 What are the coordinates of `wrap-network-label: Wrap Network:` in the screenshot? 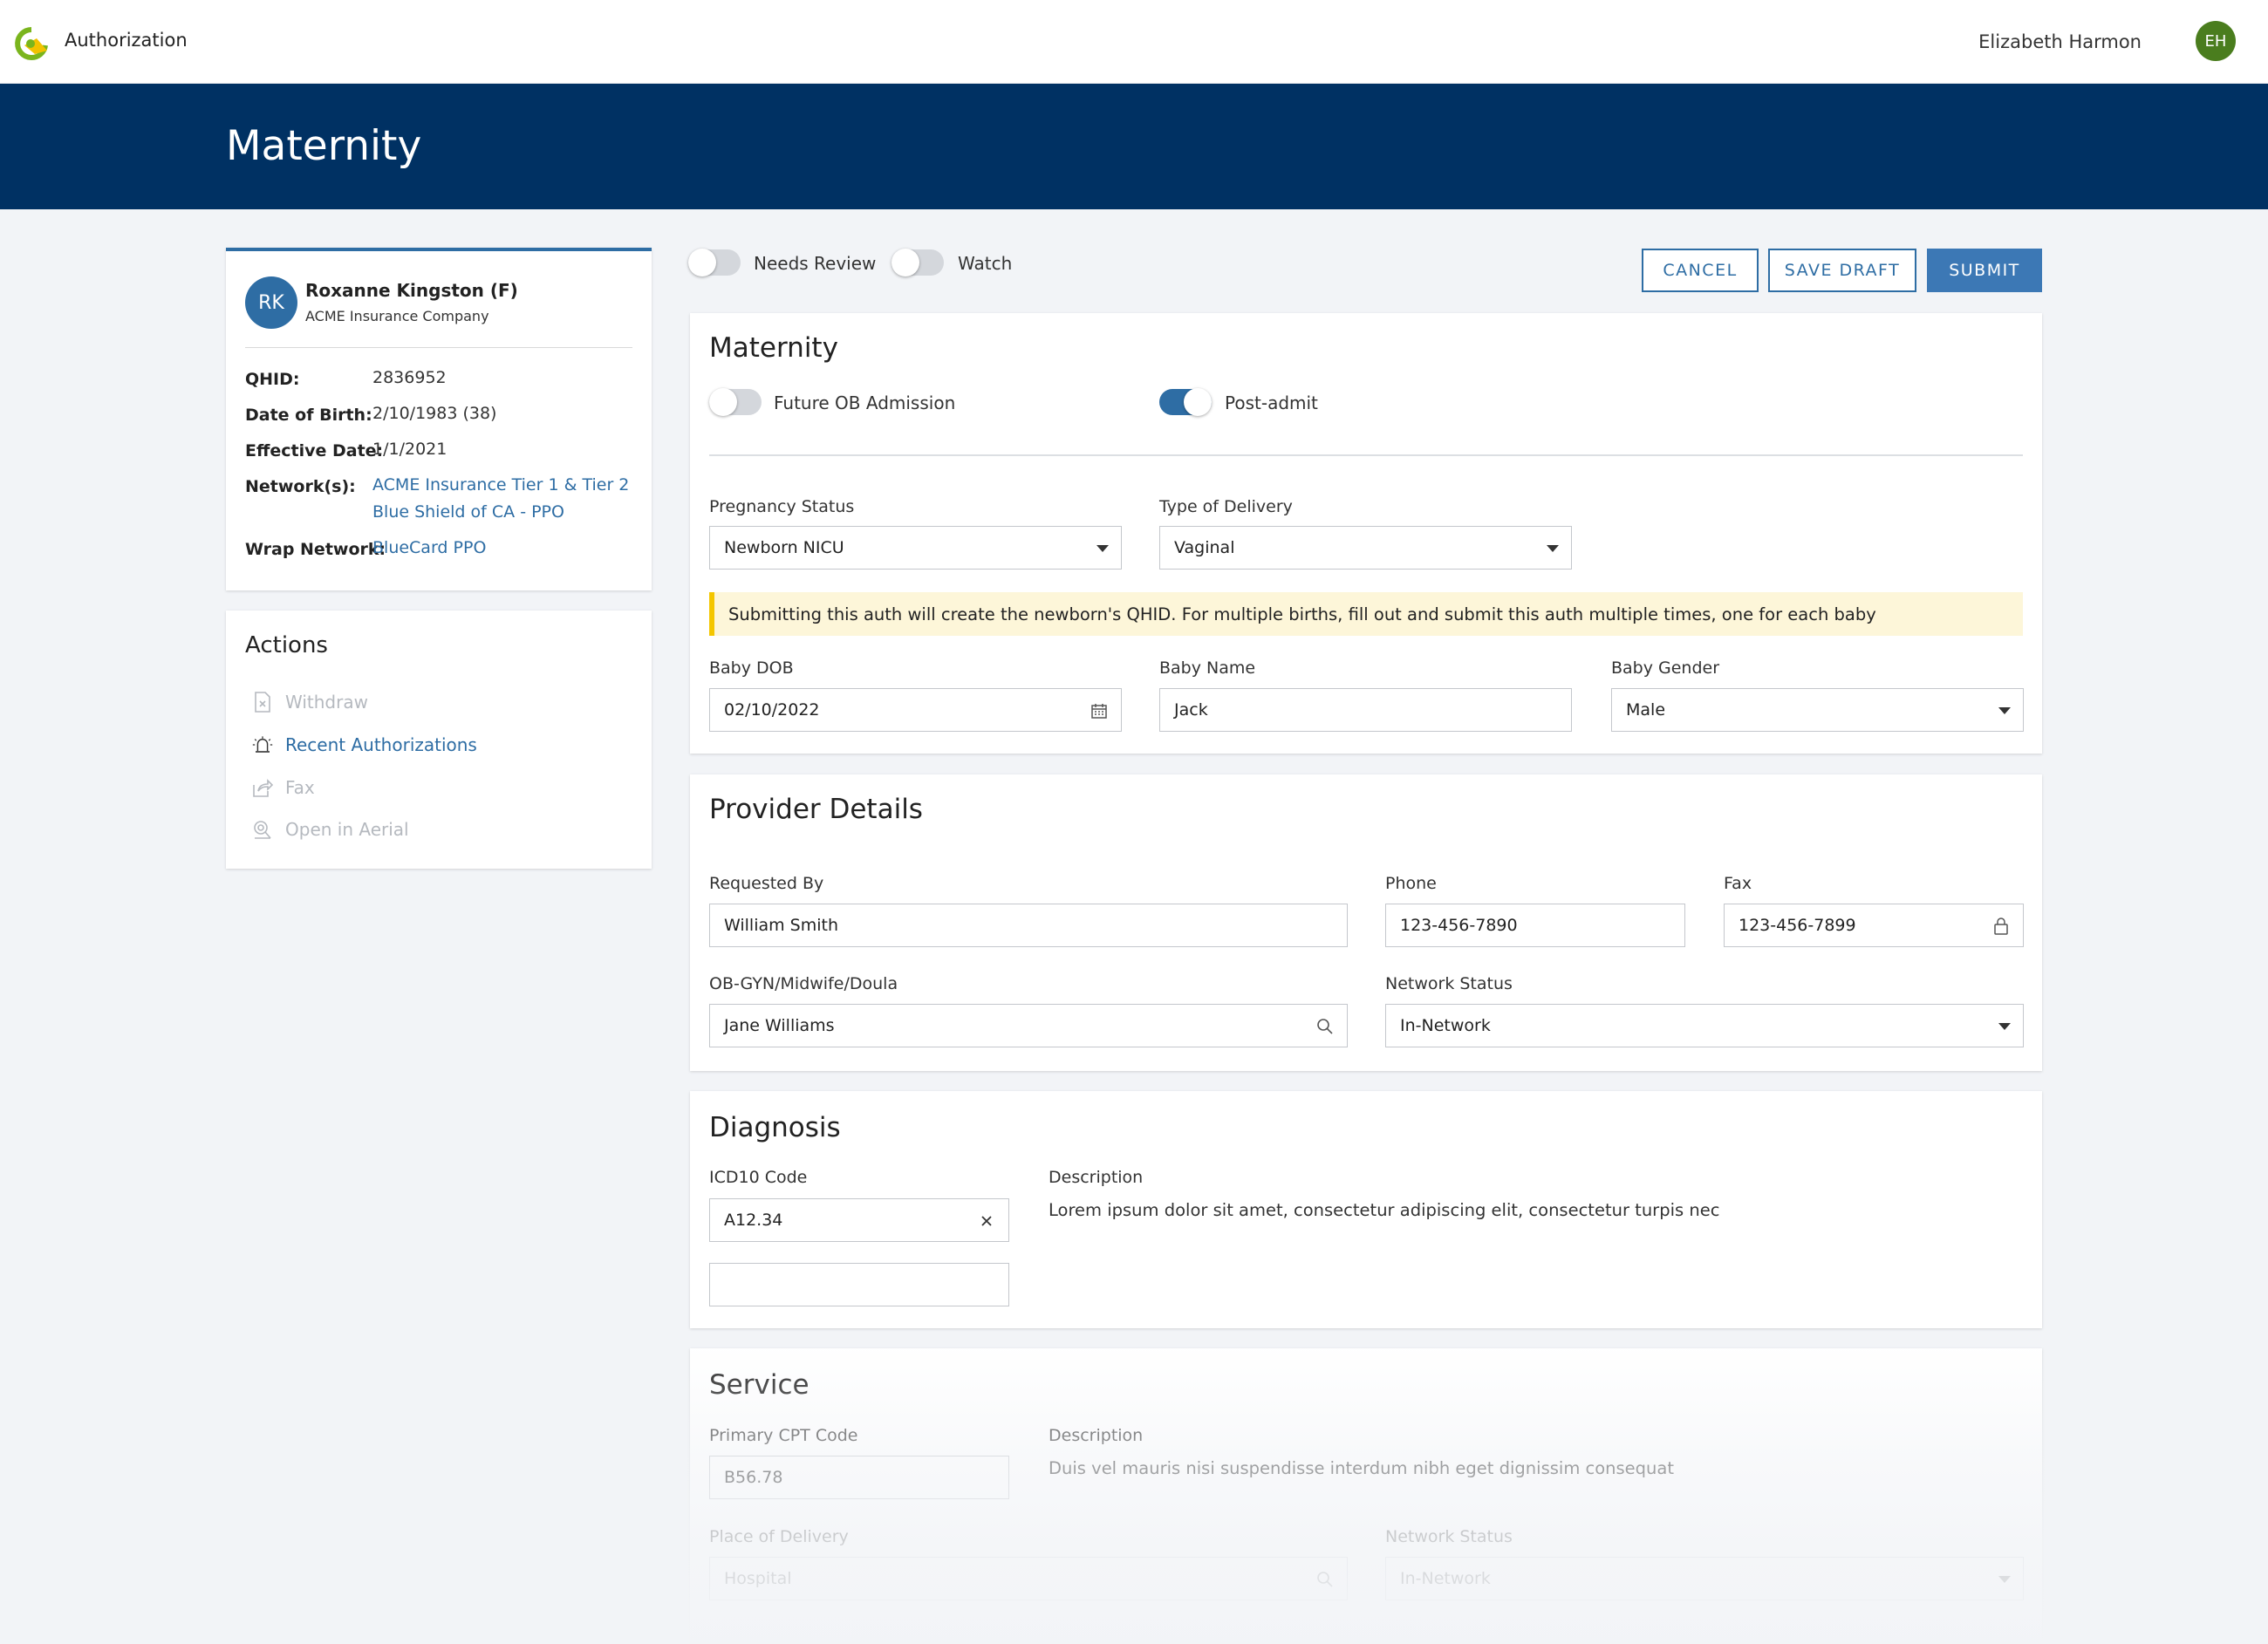 It's located at (315, 549).